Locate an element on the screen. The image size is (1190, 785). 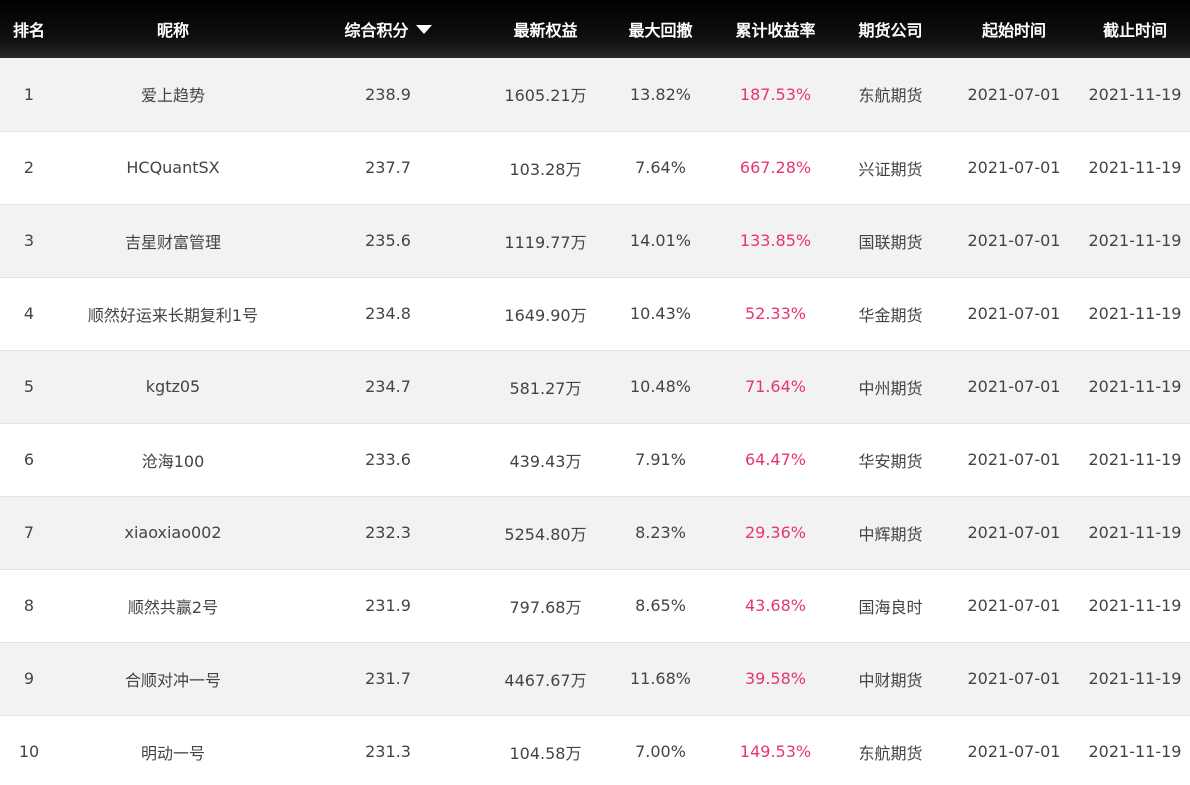
cell-return: 149.53% is located at coordinates (775, 750).